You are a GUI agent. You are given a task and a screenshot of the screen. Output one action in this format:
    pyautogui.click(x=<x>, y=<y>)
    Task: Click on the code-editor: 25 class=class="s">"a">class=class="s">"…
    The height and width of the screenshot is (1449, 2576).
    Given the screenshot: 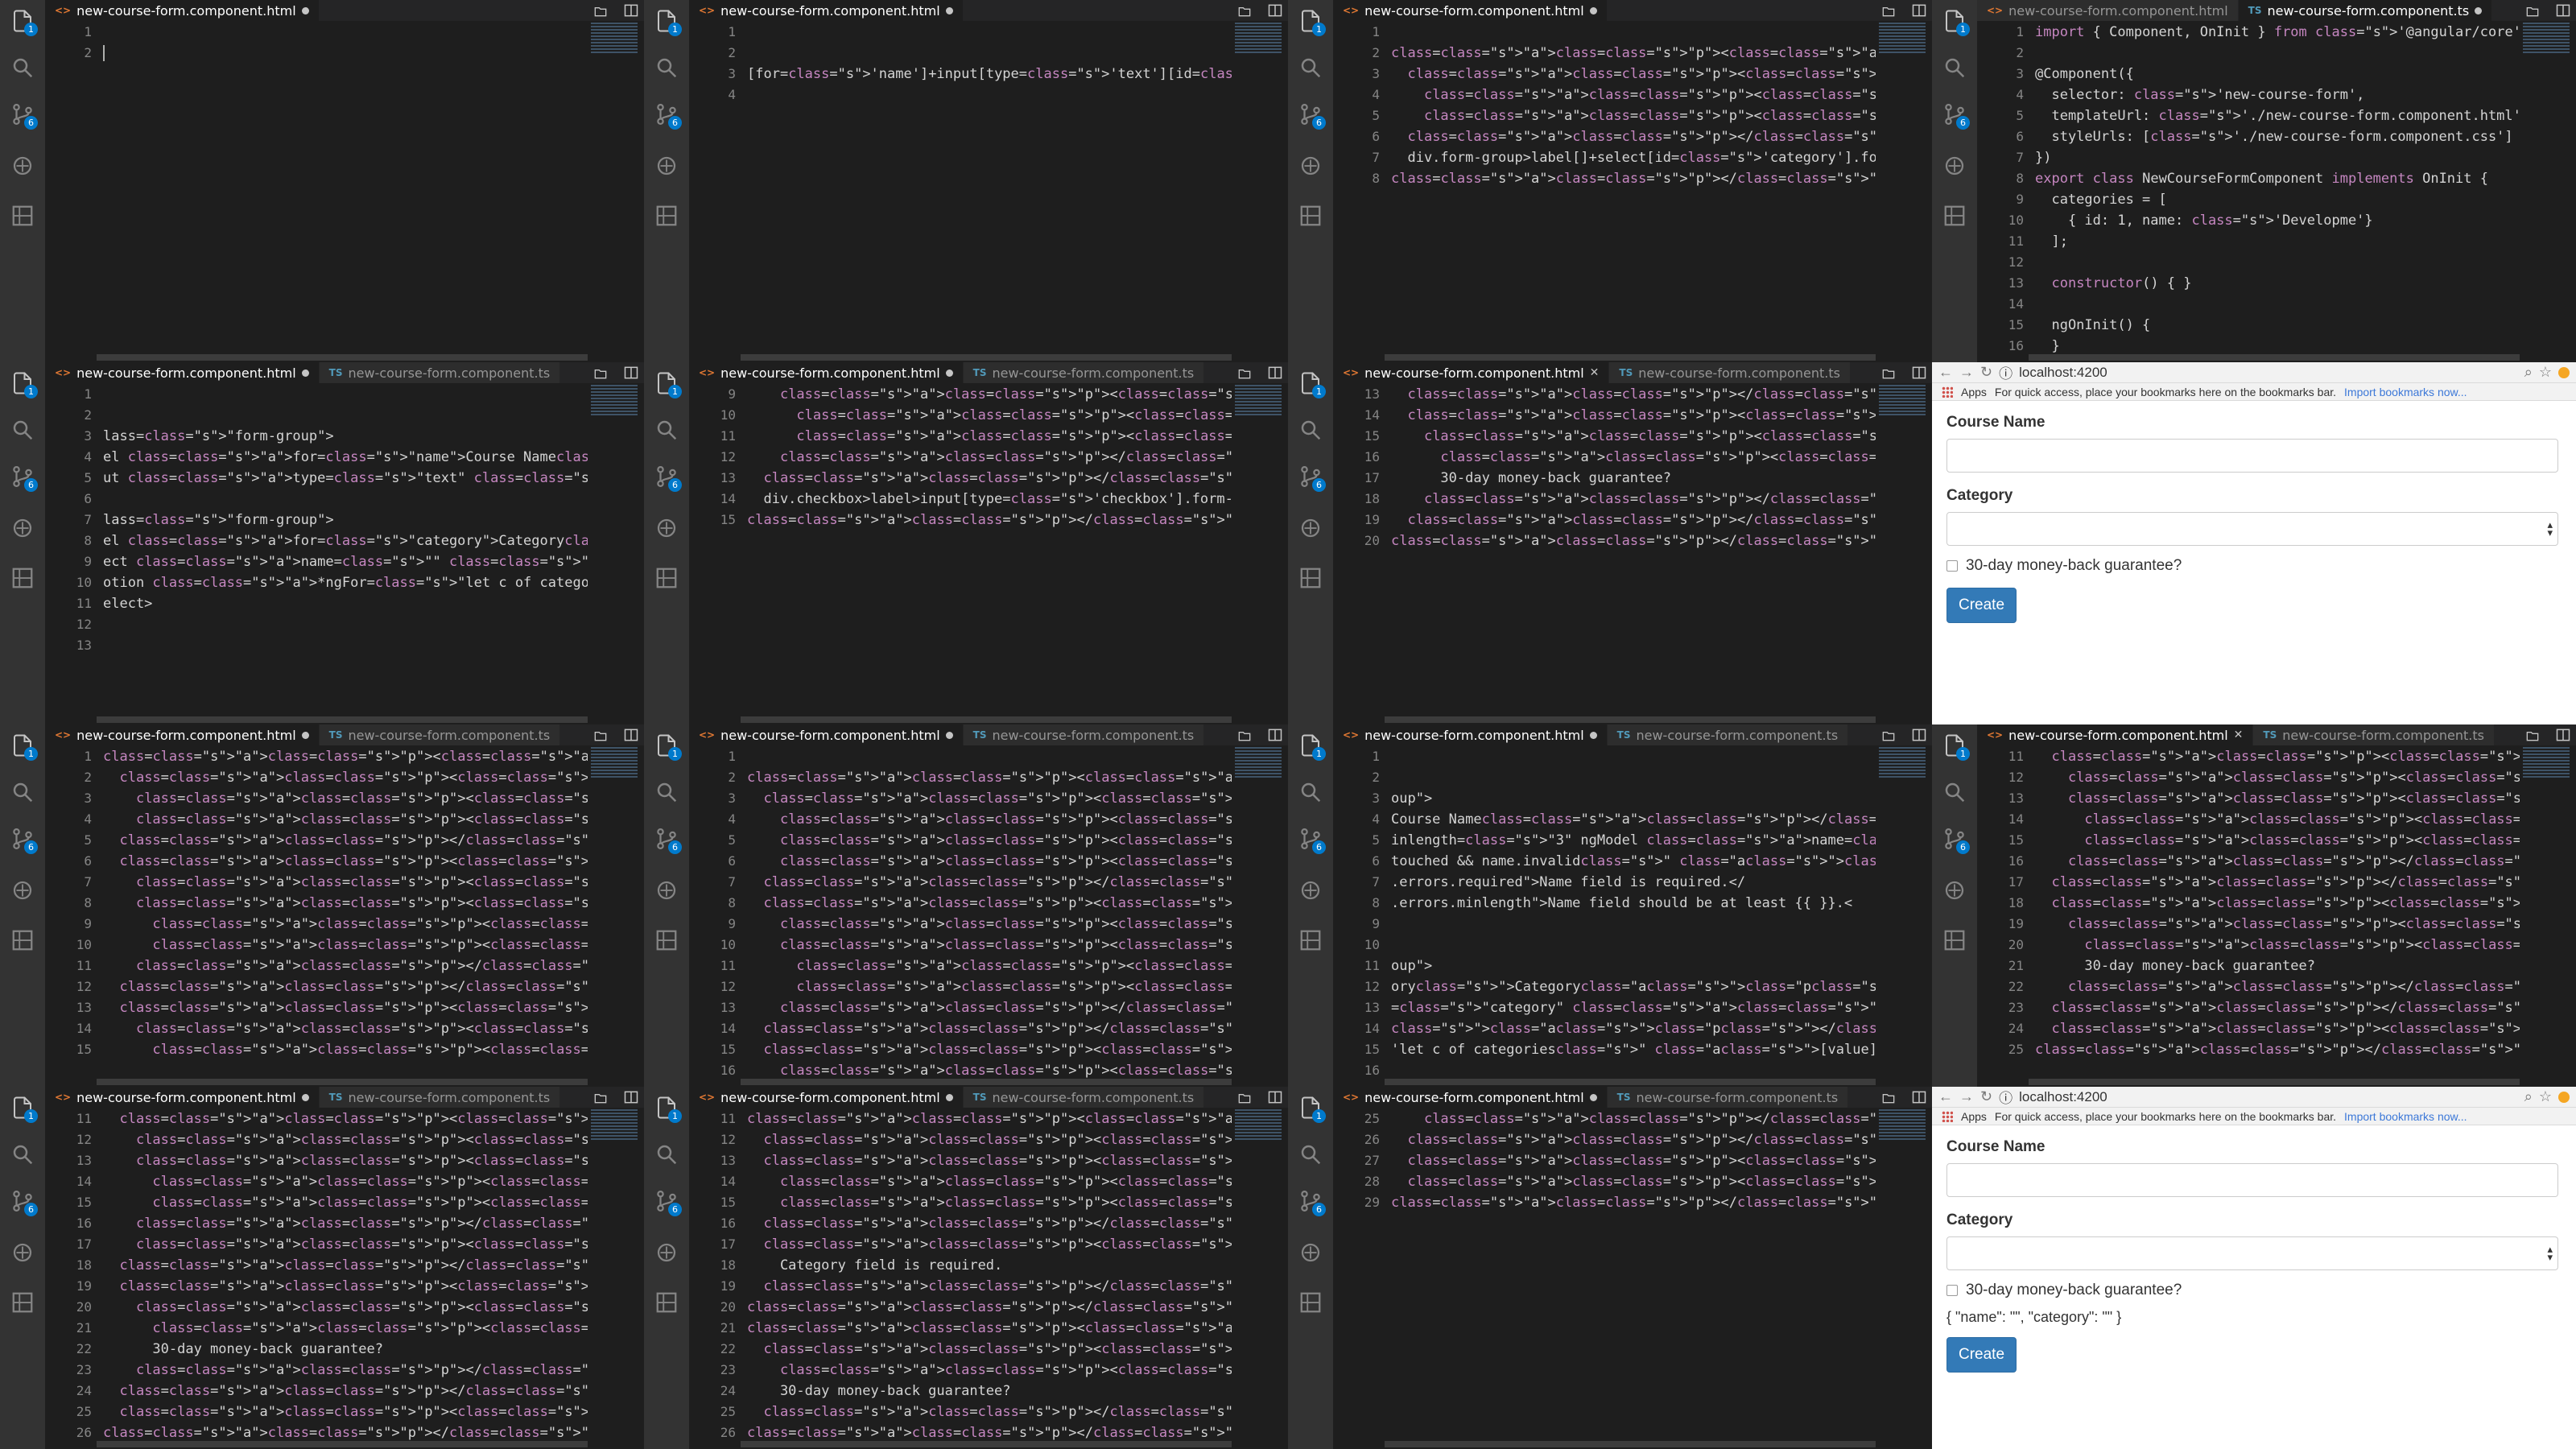 What is the action you would take?
    pyautogui.click(x=1632, y=1278)
    